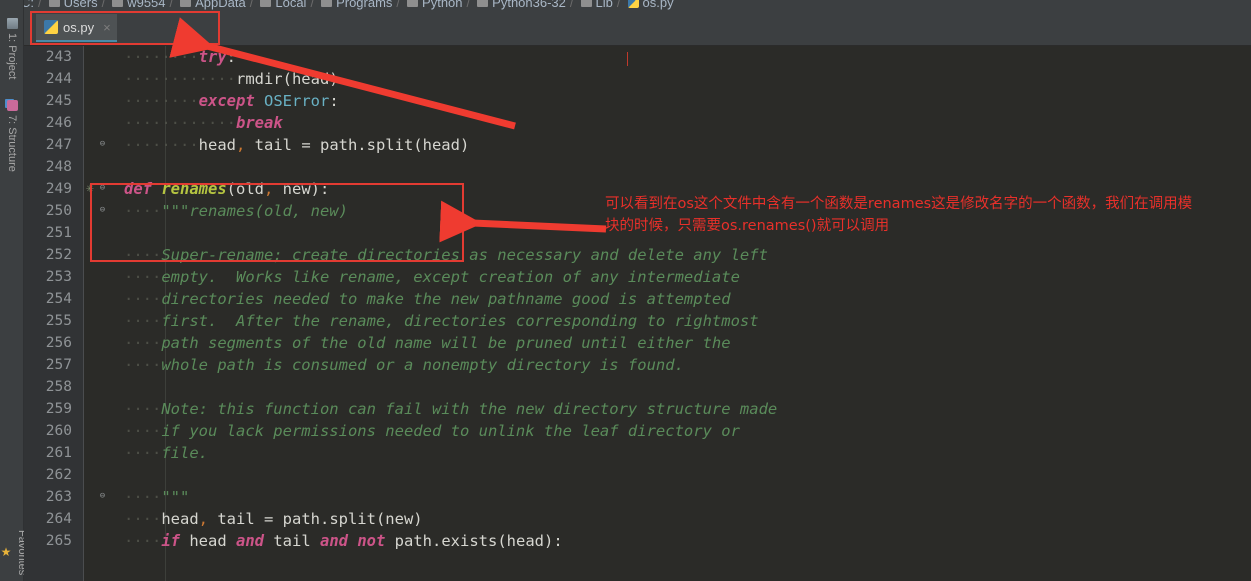 This screenshot has height=581, width=1251. I want to click on code-line-text: ············break, so click(203, 123).